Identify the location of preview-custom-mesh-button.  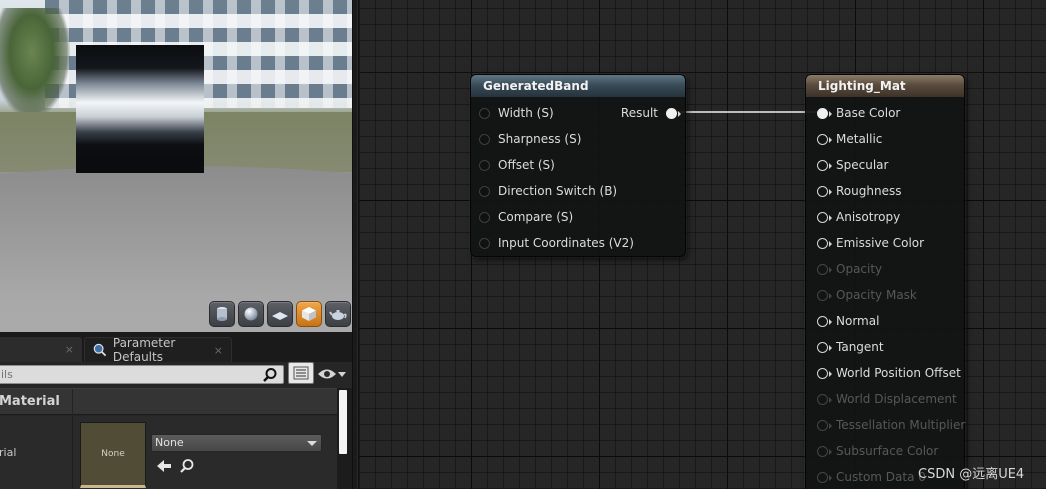
(338, 314).